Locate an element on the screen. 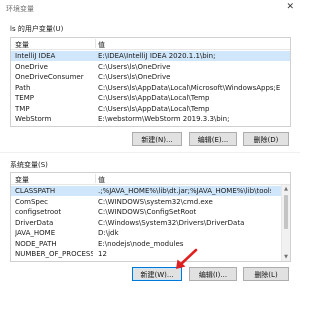  red-arrow-icon is located at coordinates (187, 258).